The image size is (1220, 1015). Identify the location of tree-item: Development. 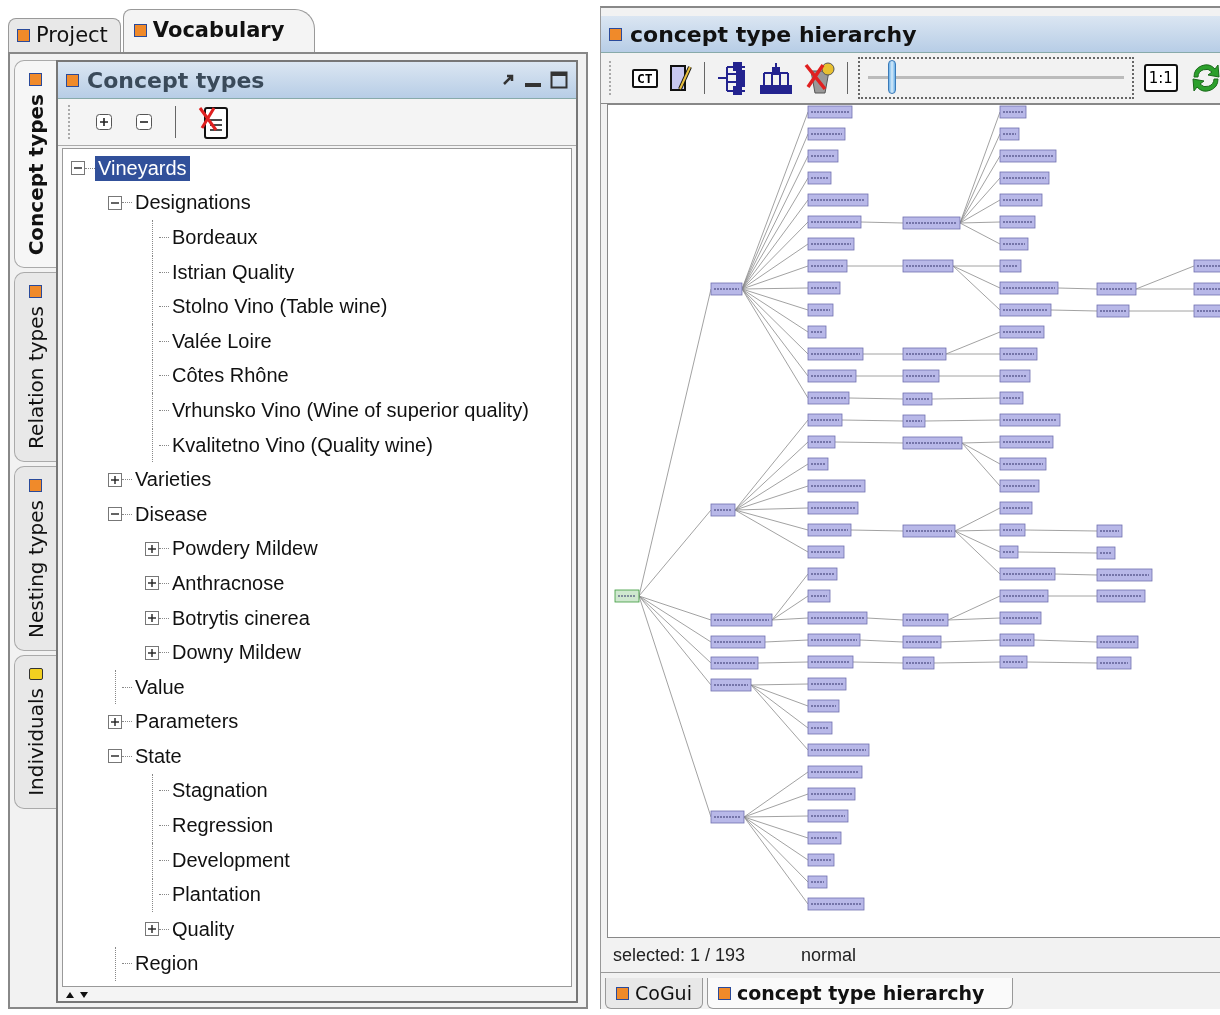
(231, 860).